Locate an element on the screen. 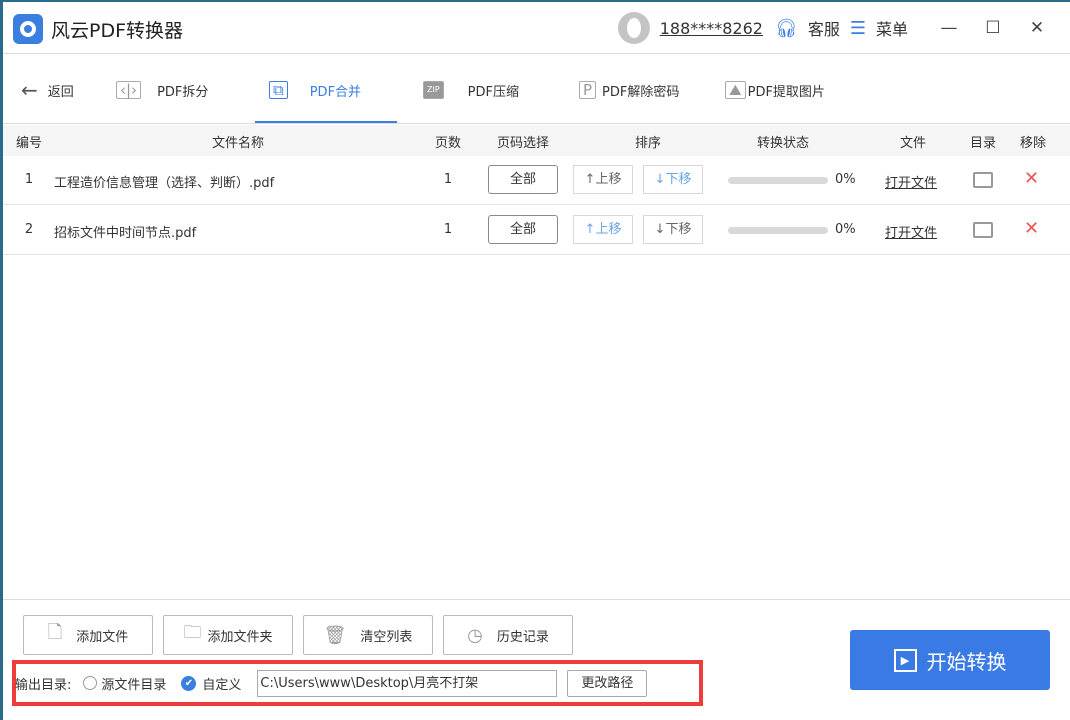  folder-add-icon: 🗀 is located at coordinates (192, 632).